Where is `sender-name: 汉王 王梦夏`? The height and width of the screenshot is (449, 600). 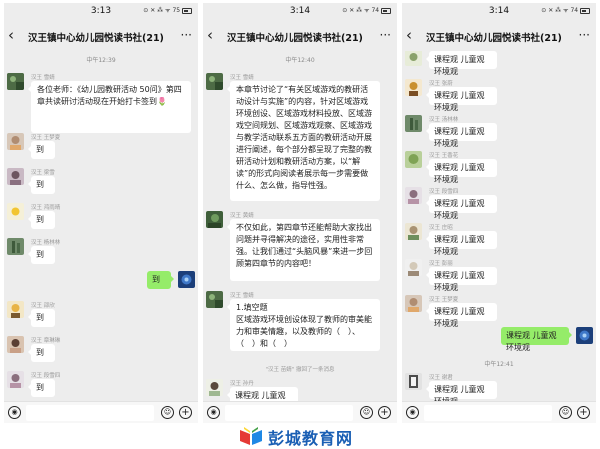 sender-name: 汉王 王梦夏 is located at coordinates (444, 300).